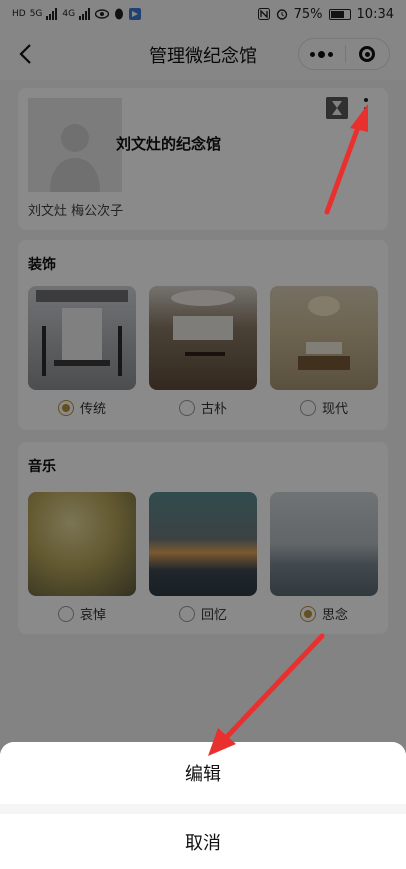  I want to click on edit-button: 编辑, so click(203, 773).